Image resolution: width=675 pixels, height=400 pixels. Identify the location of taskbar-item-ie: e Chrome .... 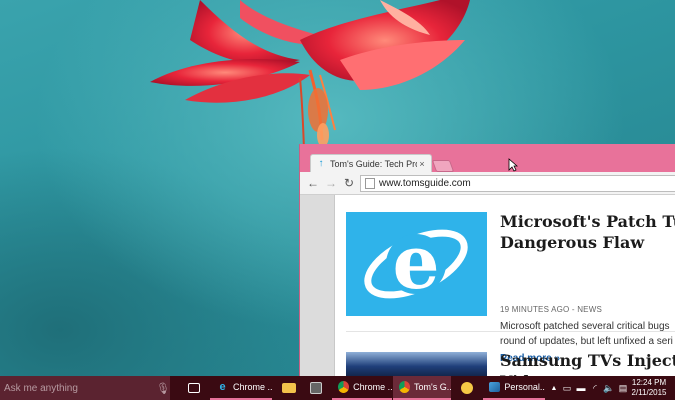
(241, 388).